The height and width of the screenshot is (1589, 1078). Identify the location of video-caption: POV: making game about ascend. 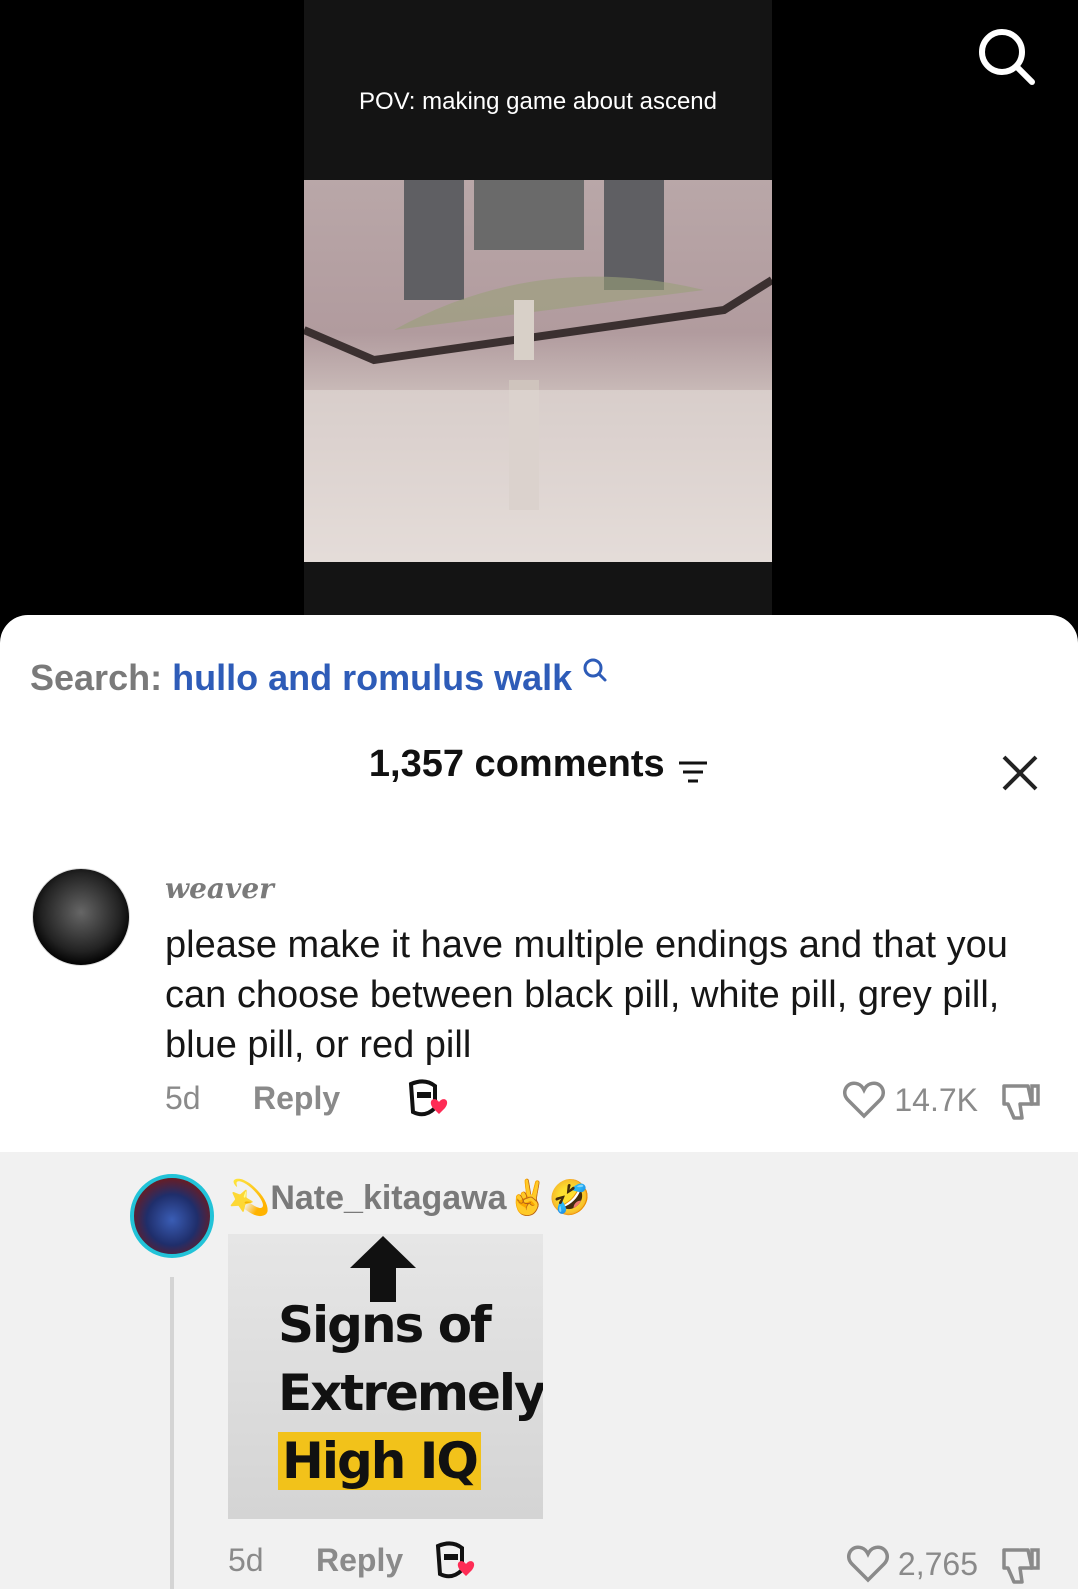
(538, 101).